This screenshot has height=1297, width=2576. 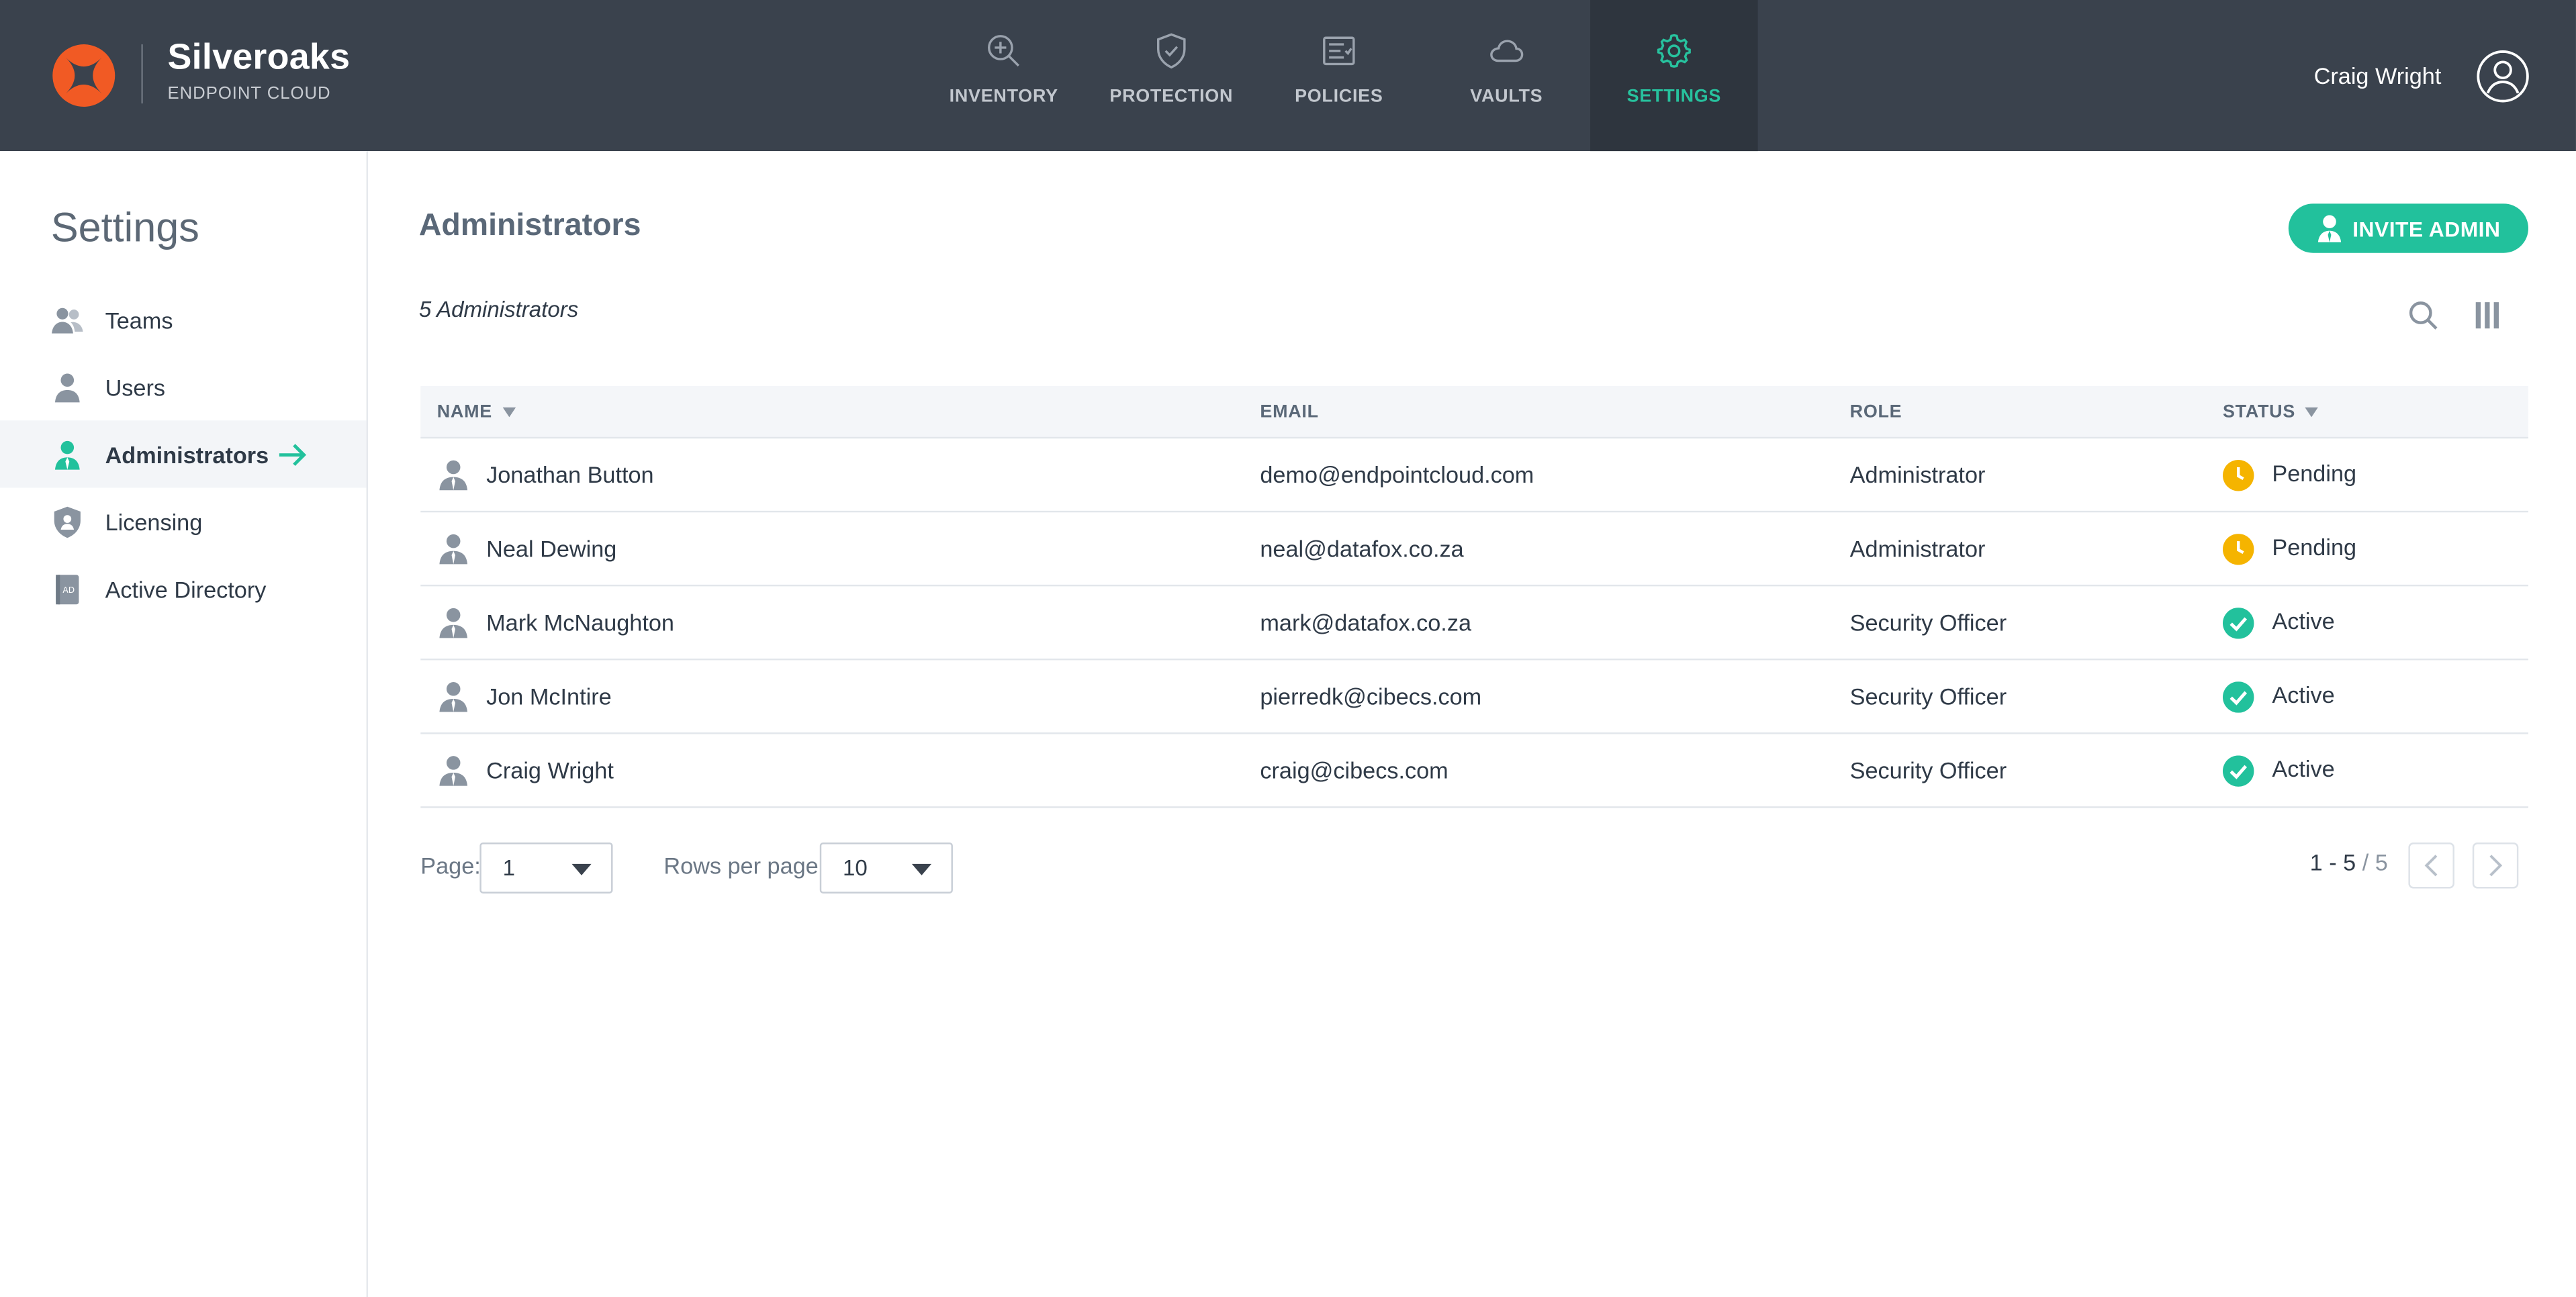 What do you see at coordinates (67, 522) in the screenshot?
I see `licensing-shield-icon` at bounding box center [67, 522].